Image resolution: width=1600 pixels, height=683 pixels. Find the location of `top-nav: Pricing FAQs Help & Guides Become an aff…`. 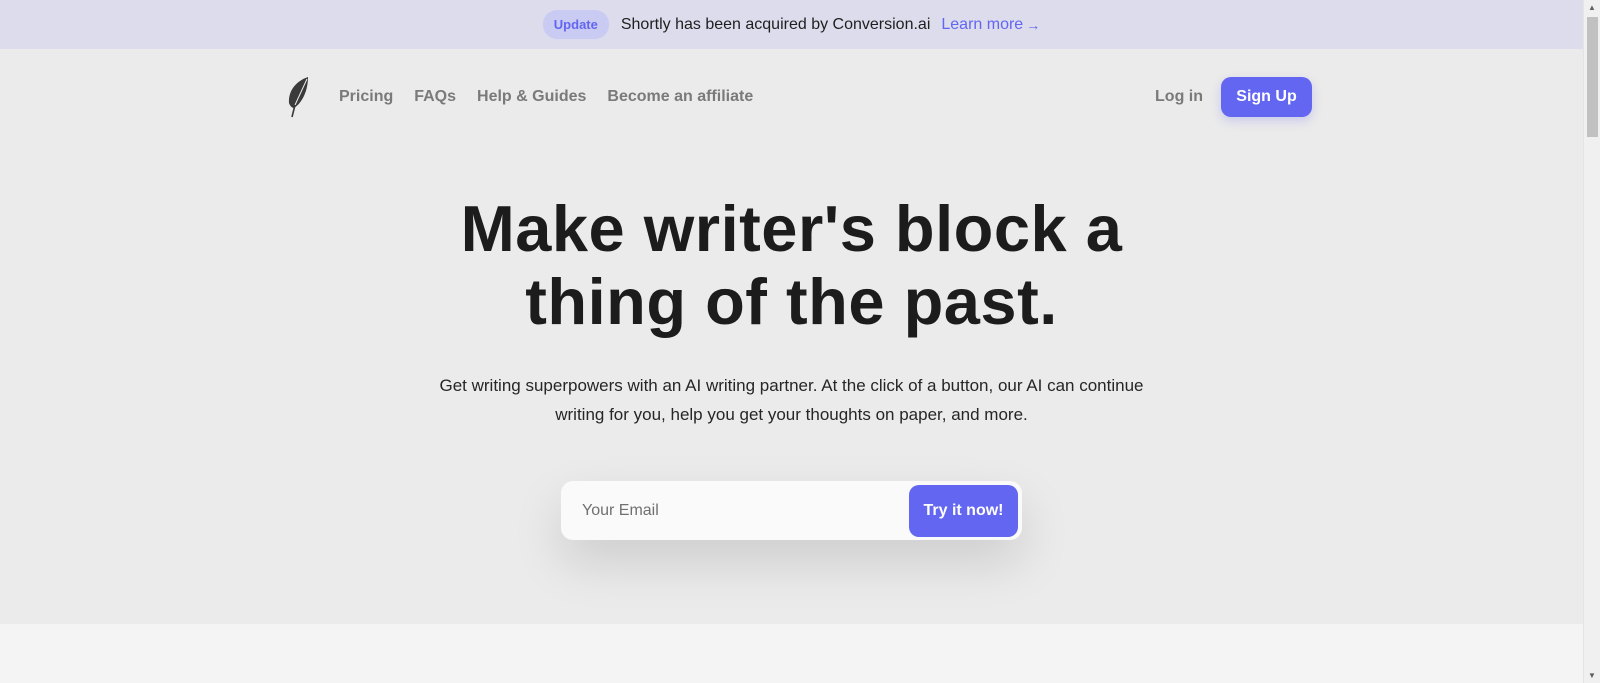

top-nav: Pricing FAQs Help & Guides Become an aff… is located at coordinates (799, 97).